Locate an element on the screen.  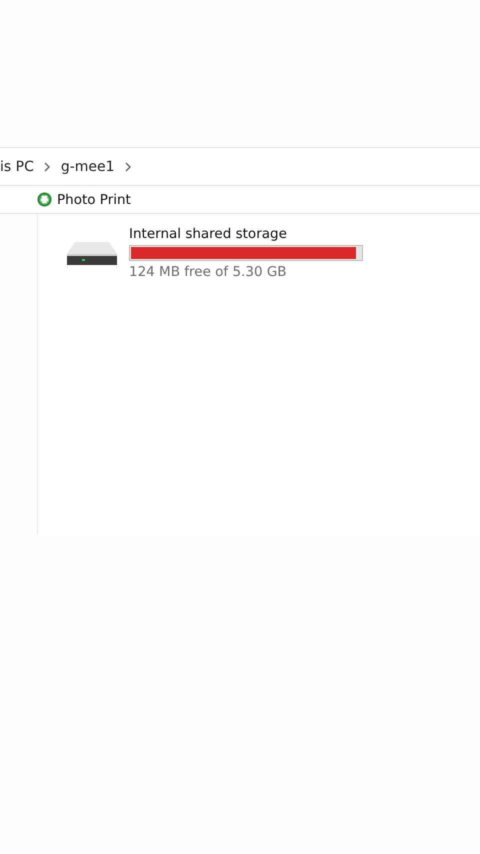
printer-icon is located at coordinates (44, 199).